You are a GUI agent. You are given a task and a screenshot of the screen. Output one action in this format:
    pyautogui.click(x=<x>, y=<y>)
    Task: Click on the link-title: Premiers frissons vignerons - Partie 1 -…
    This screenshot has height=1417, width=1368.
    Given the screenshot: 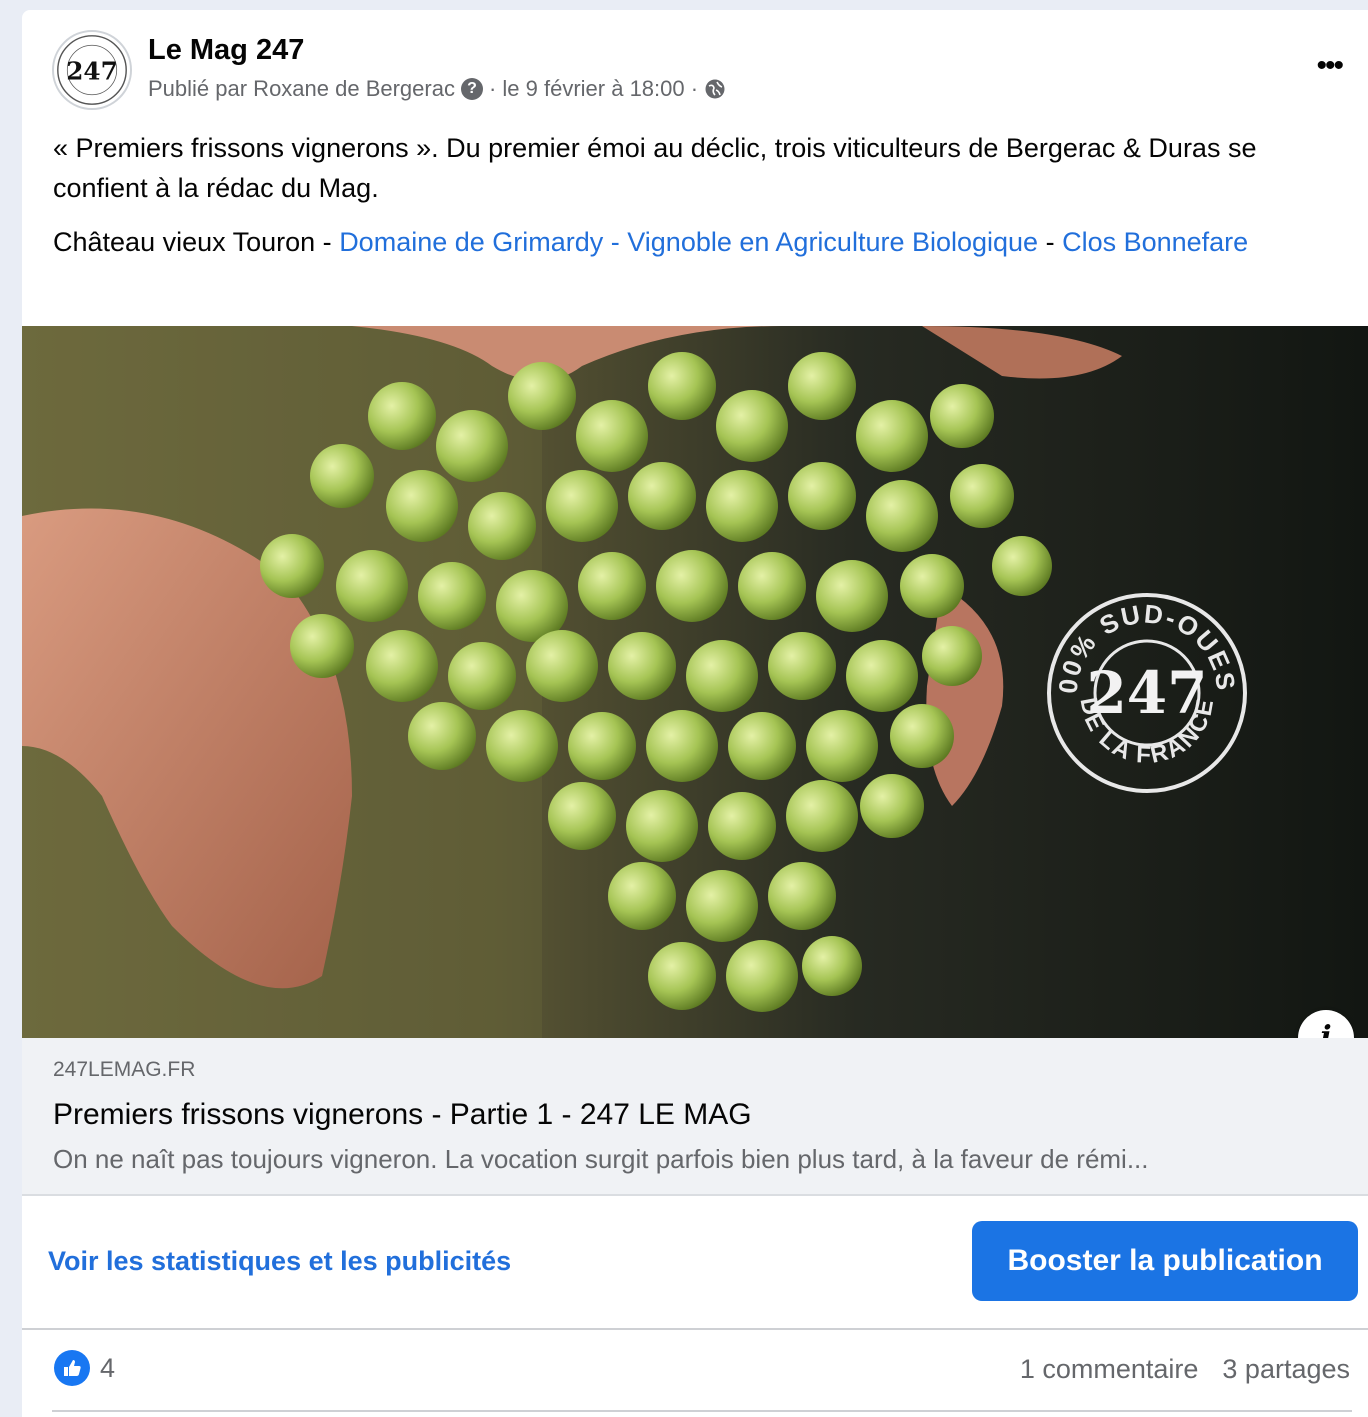 What is the action you would take?
    pyautogui.click(x=402, y=1115)
    